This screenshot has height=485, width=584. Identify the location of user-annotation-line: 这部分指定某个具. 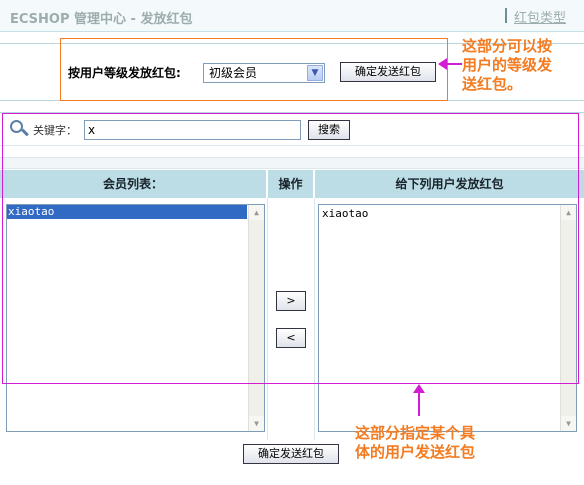
(415, 433).